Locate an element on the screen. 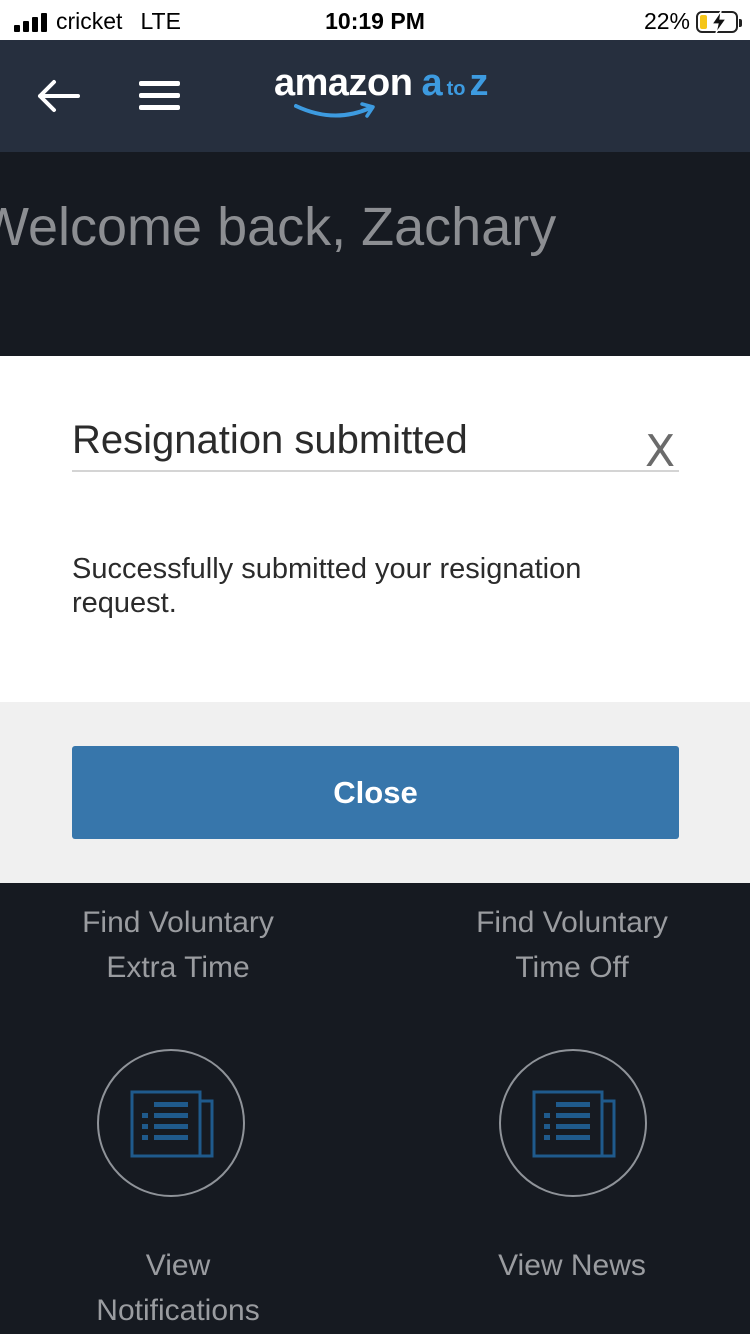  amazon-smile-icon is located at coordinates (334, 110).